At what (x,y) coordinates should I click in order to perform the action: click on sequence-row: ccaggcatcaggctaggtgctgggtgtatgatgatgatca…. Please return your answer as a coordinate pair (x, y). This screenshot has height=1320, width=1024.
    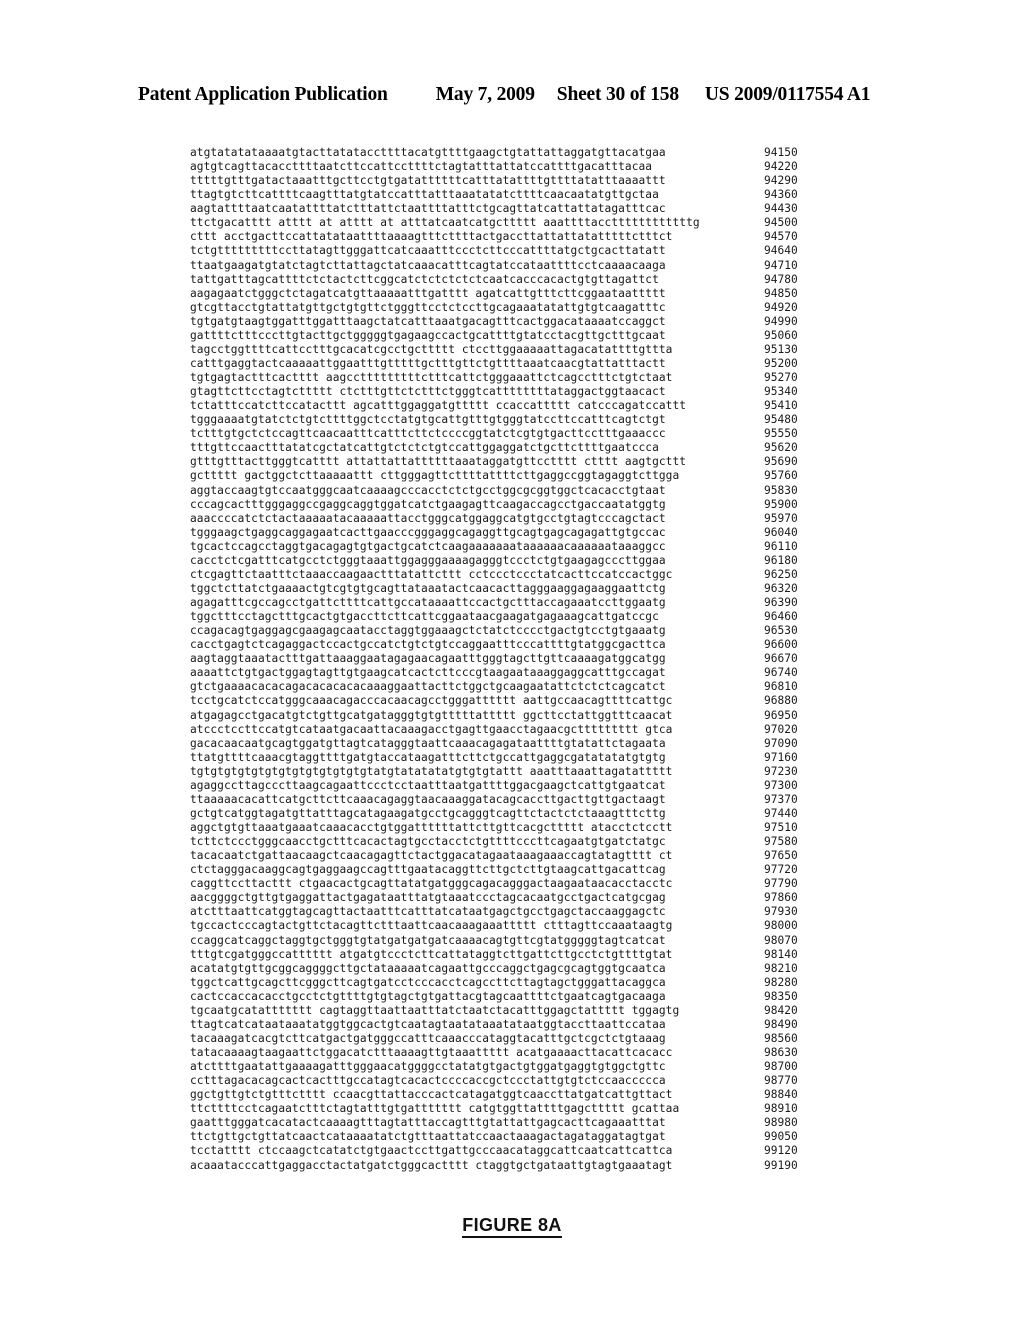
    Looking at the image, I should click on (520, 941).